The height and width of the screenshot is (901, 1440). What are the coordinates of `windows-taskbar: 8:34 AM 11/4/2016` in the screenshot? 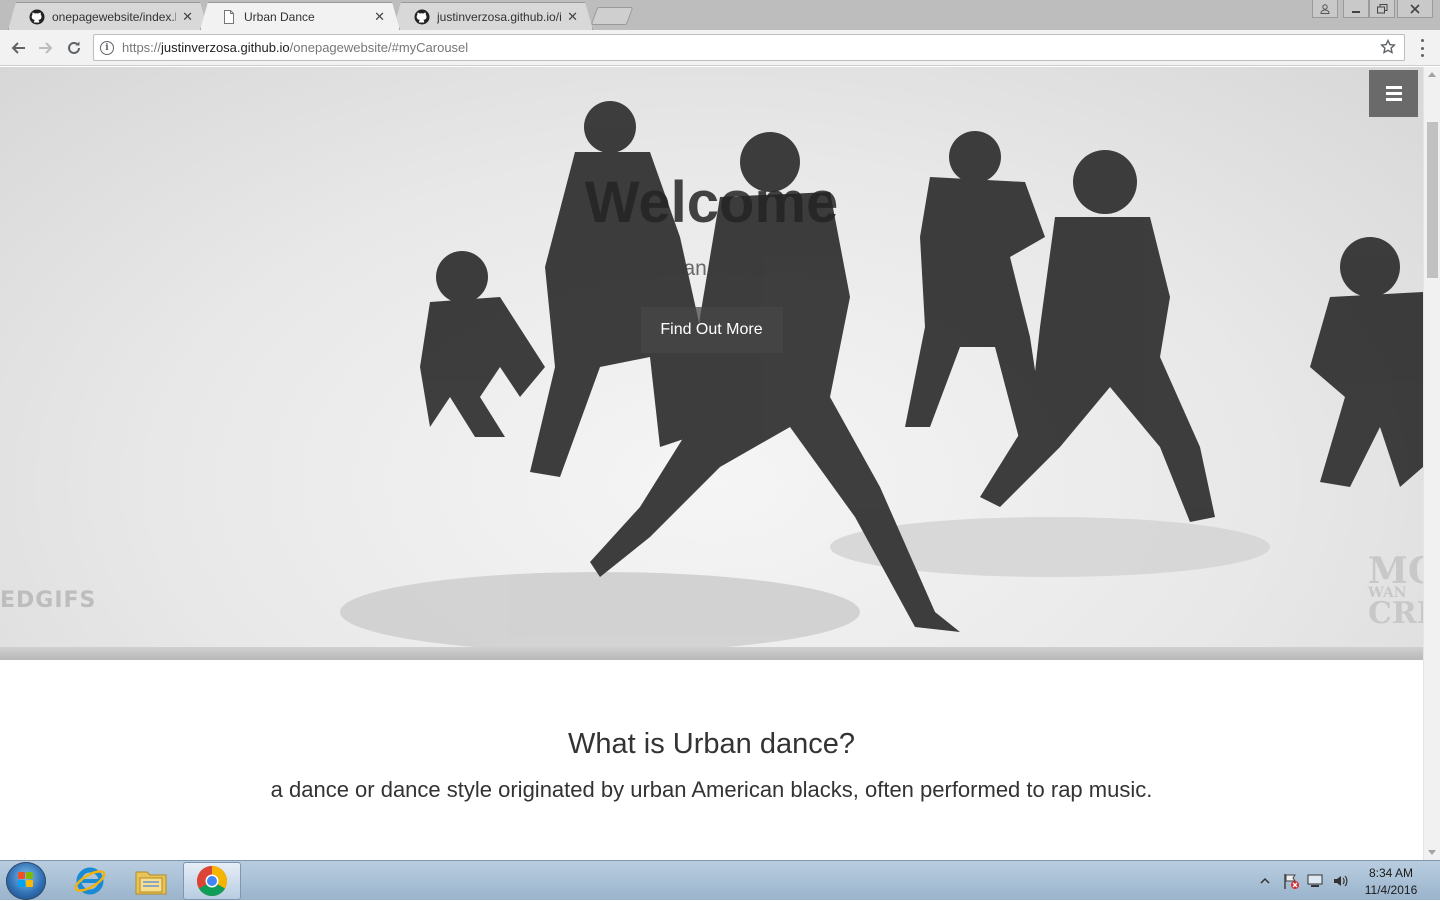 It's located at (720, 880).